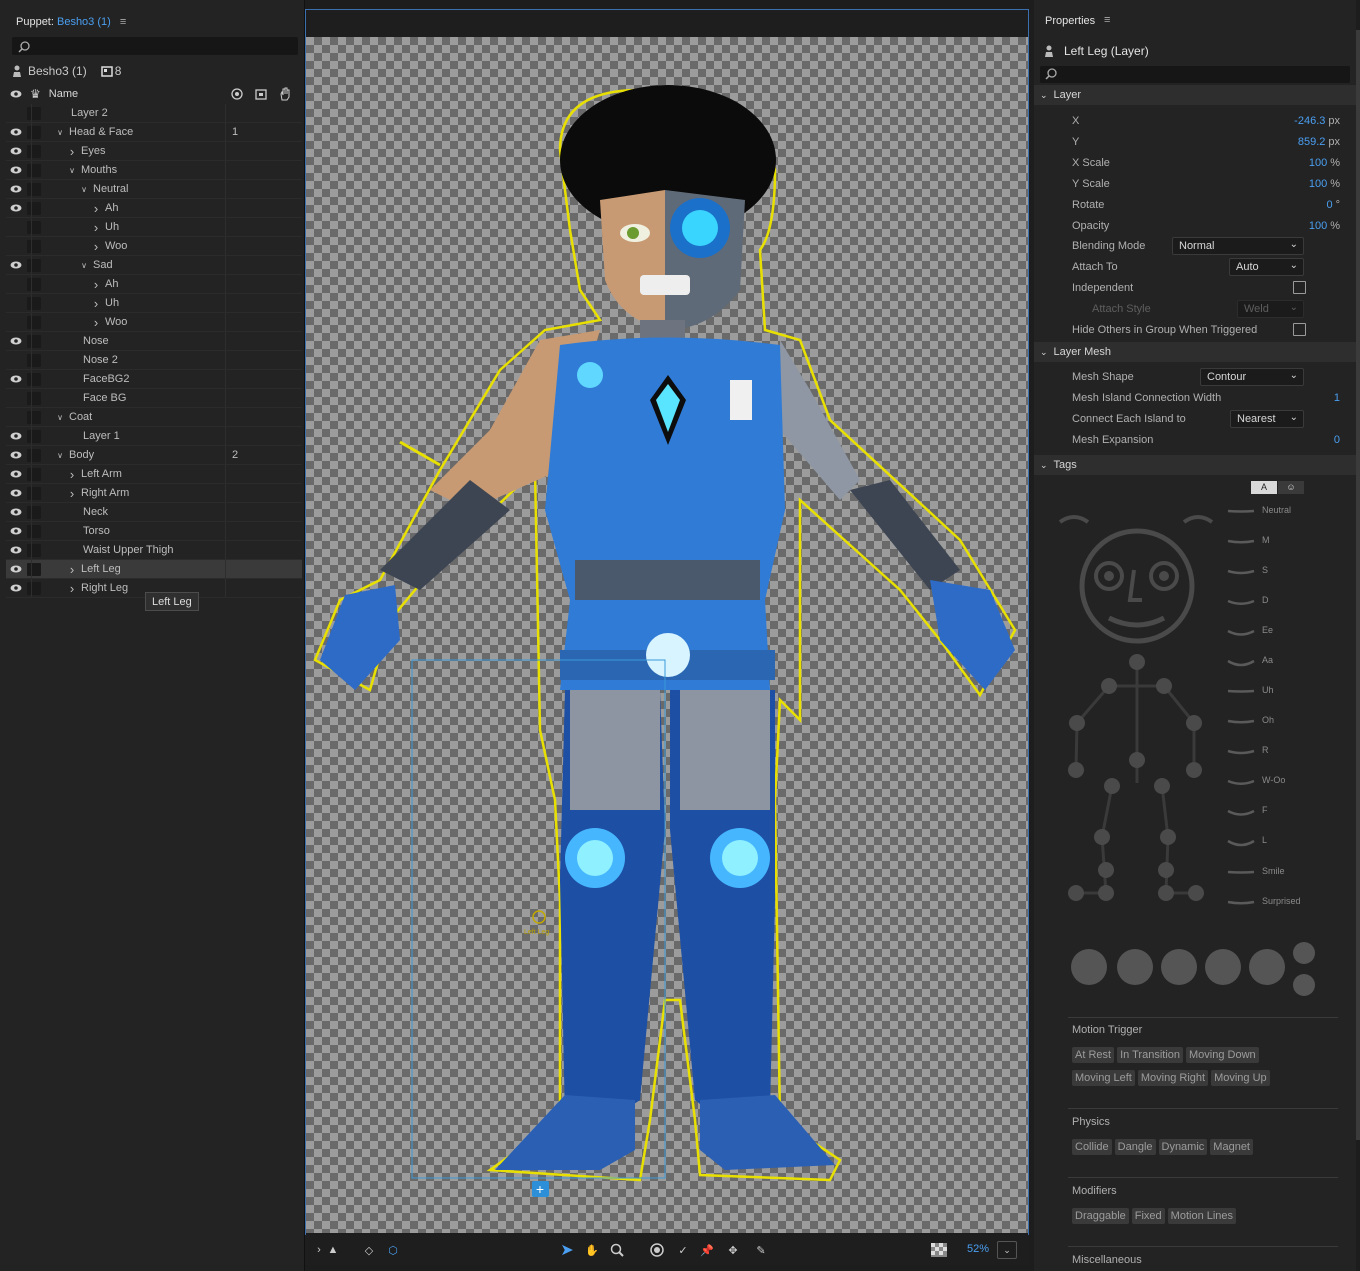 The height and width of the screenshot is (1271, 1360). I want to click on tree-row: › Uh, so click(154, 303).